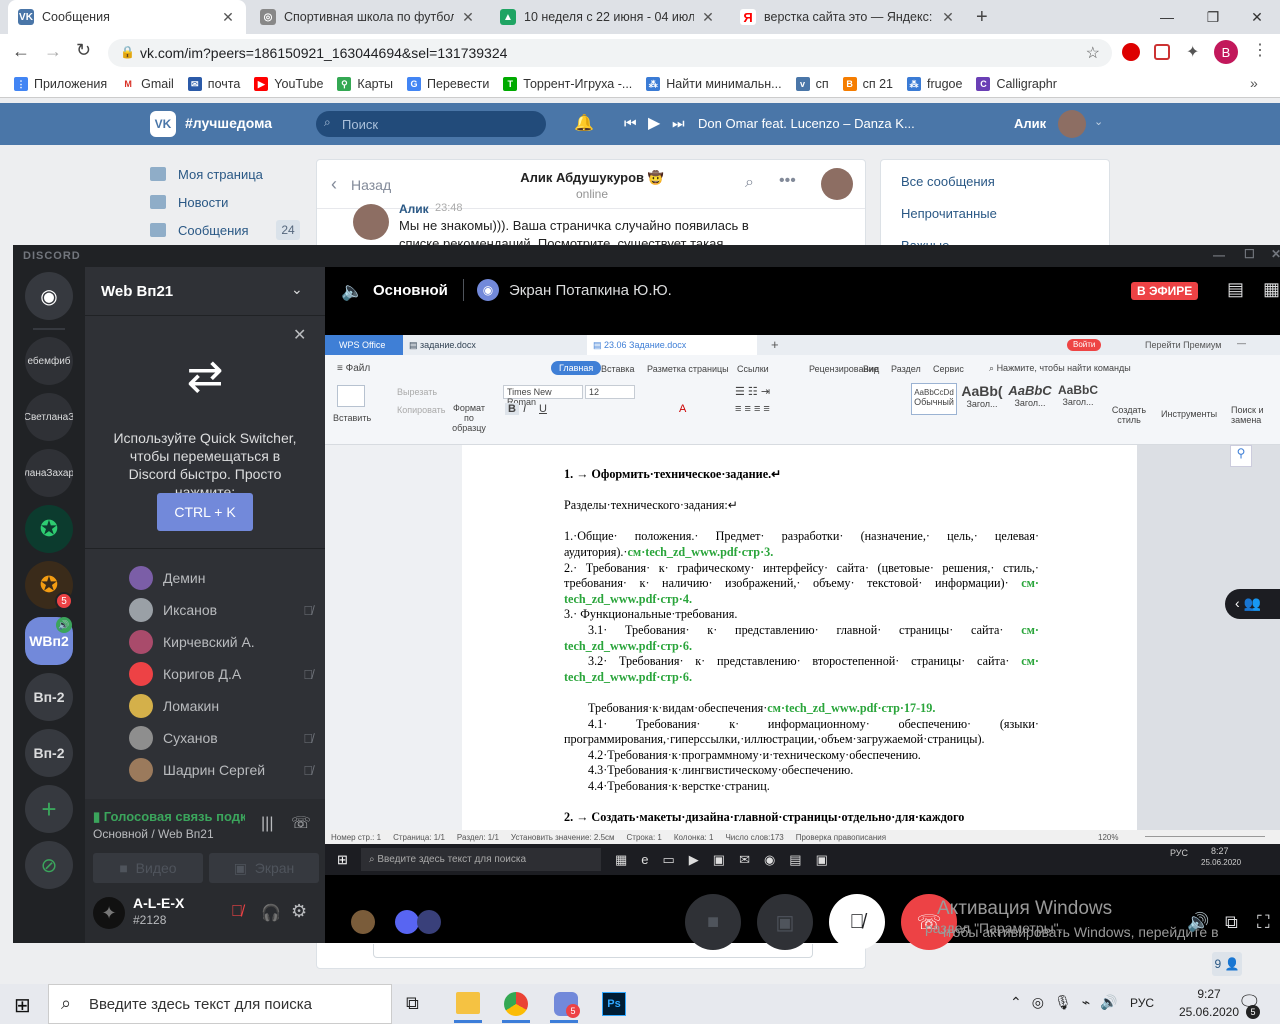 This screenshot has width=1280, height=1024. What do you see at coordinates (1275, 254) in the screenshot?
I see `close-button: ✕` at bounding box center [1275, 254].